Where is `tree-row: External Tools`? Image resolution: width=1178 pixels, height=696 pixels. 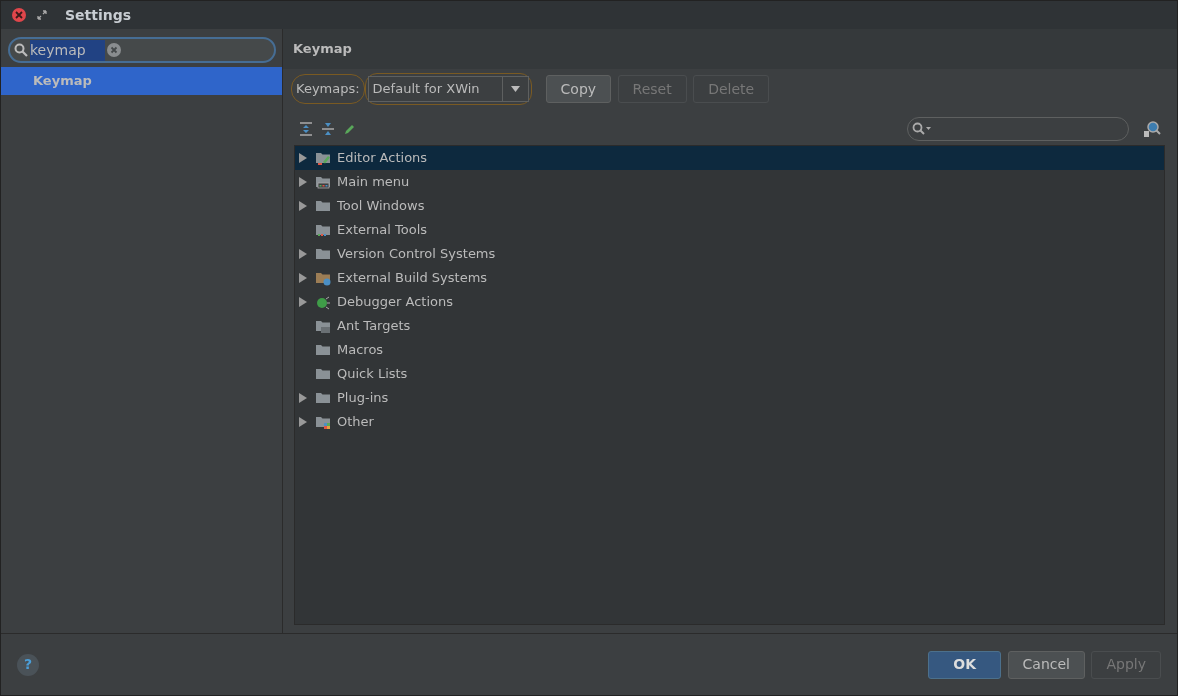
tree-row: External Tools is located at coordinates (729, 230).